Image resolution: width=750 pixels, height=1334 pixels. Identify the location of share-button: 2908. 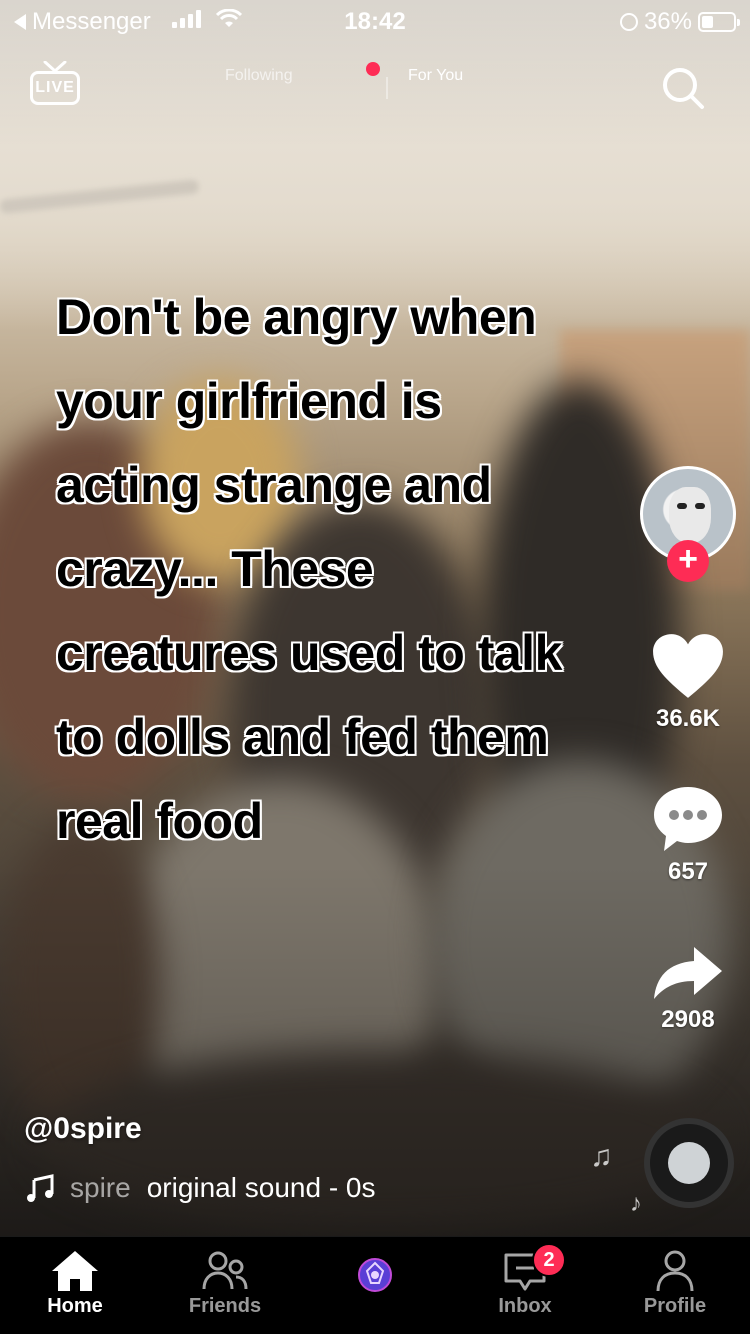
(688, 989).